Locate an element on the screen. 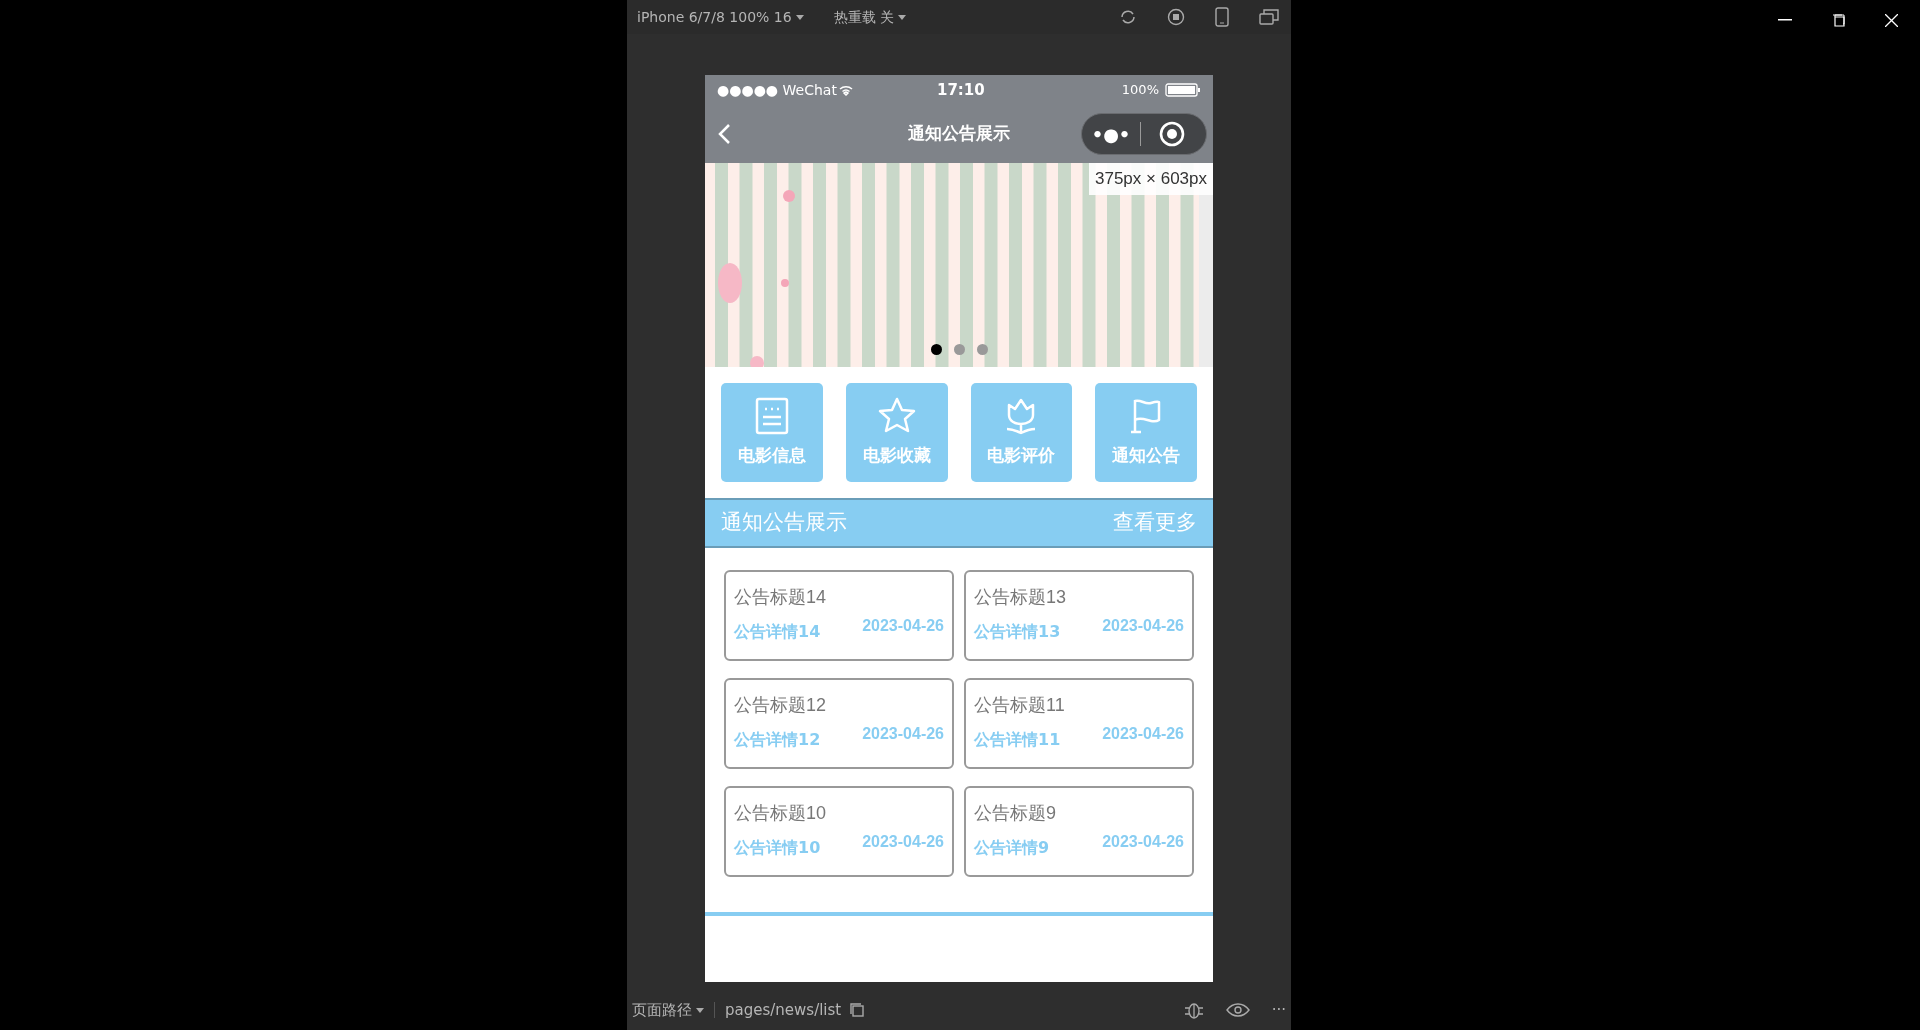 The height and width of the screenshot is (1030, 1920). notice-detail: 公告详情12 is located at coordinates (777, 740).